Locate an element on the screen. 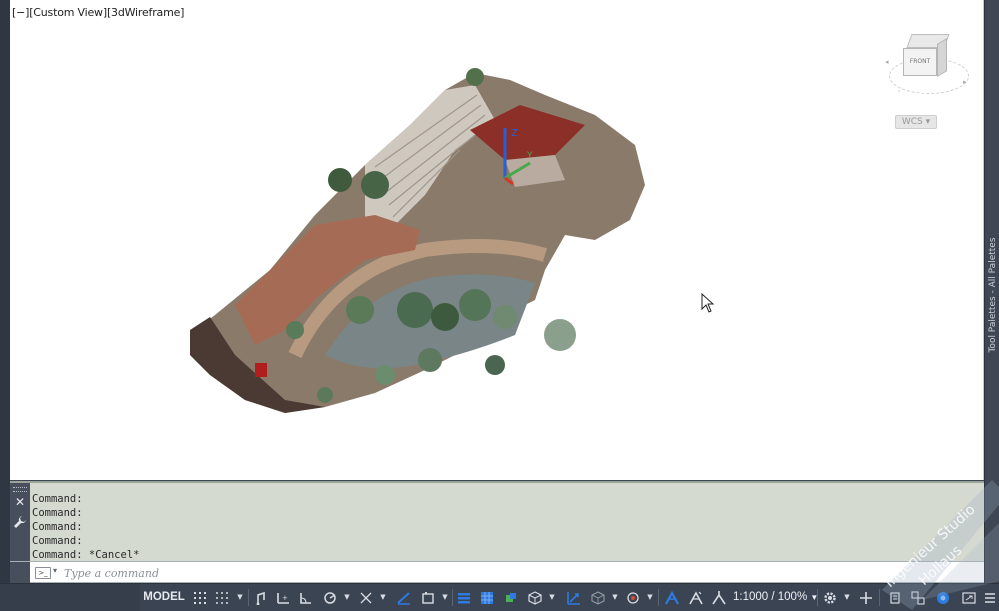  dynamic-ucs-dropdown-caret: ▼ is located at coordinates (552, 597).